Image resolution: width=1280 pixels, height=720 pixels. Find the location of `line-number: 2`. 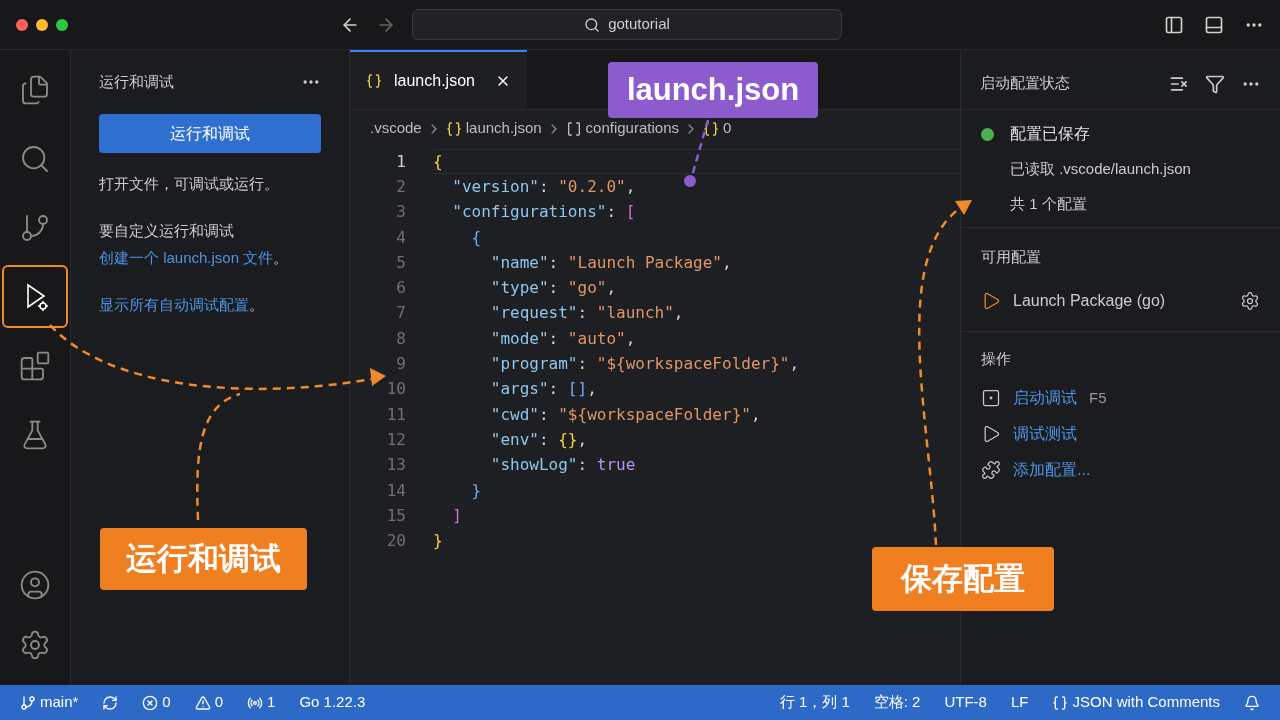

line-number: 2 is located at coordinates (400, 186).